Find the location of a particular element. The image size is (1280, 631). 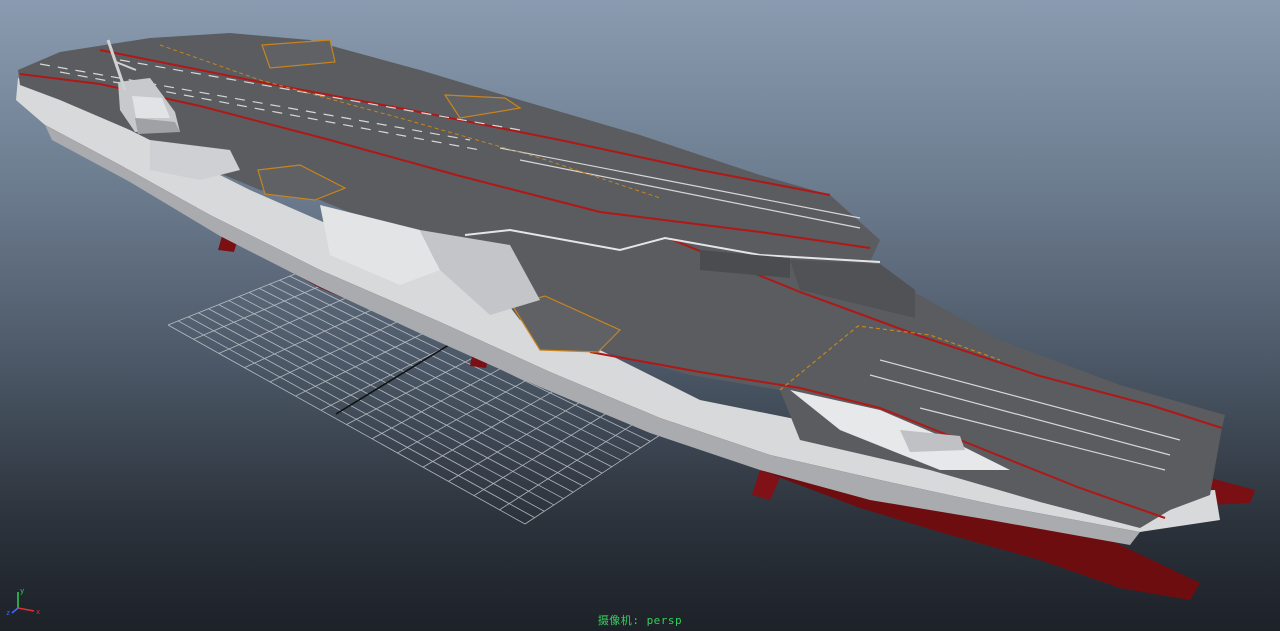

z-axis-line is located at coordinates (15, 610).